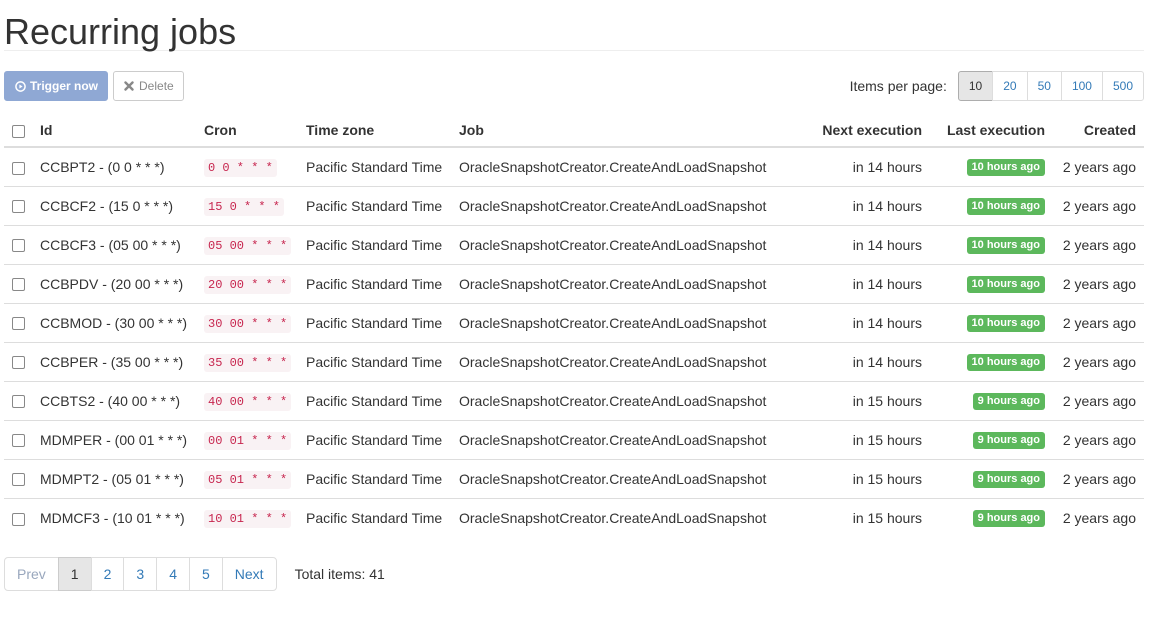 Image resolution: width=1163 pixels, height=630 pixels. I want to click on column-header-last-execution: Last execution, so click(991, 131).